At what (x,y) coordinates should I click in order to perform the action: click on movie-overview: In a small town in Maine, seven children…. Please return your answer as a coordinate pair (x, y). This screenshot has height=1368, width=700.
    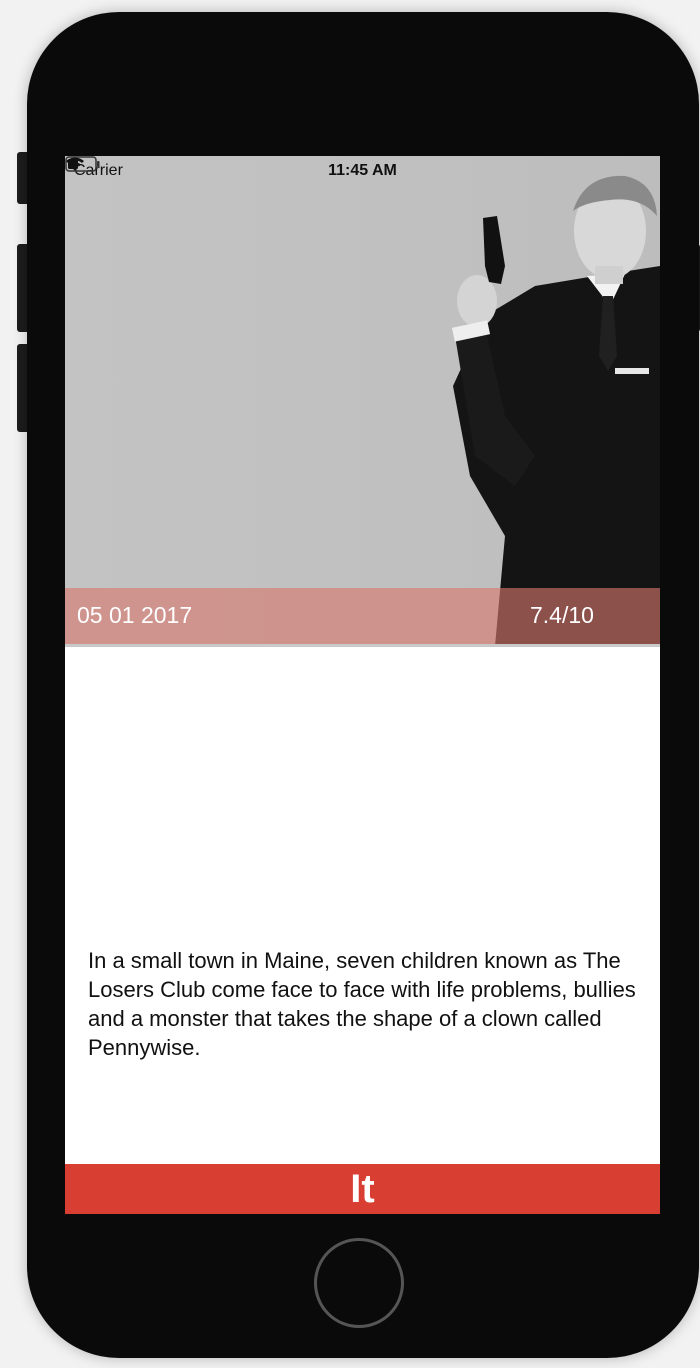
    Looking at the image, I should click on (362, 1004).